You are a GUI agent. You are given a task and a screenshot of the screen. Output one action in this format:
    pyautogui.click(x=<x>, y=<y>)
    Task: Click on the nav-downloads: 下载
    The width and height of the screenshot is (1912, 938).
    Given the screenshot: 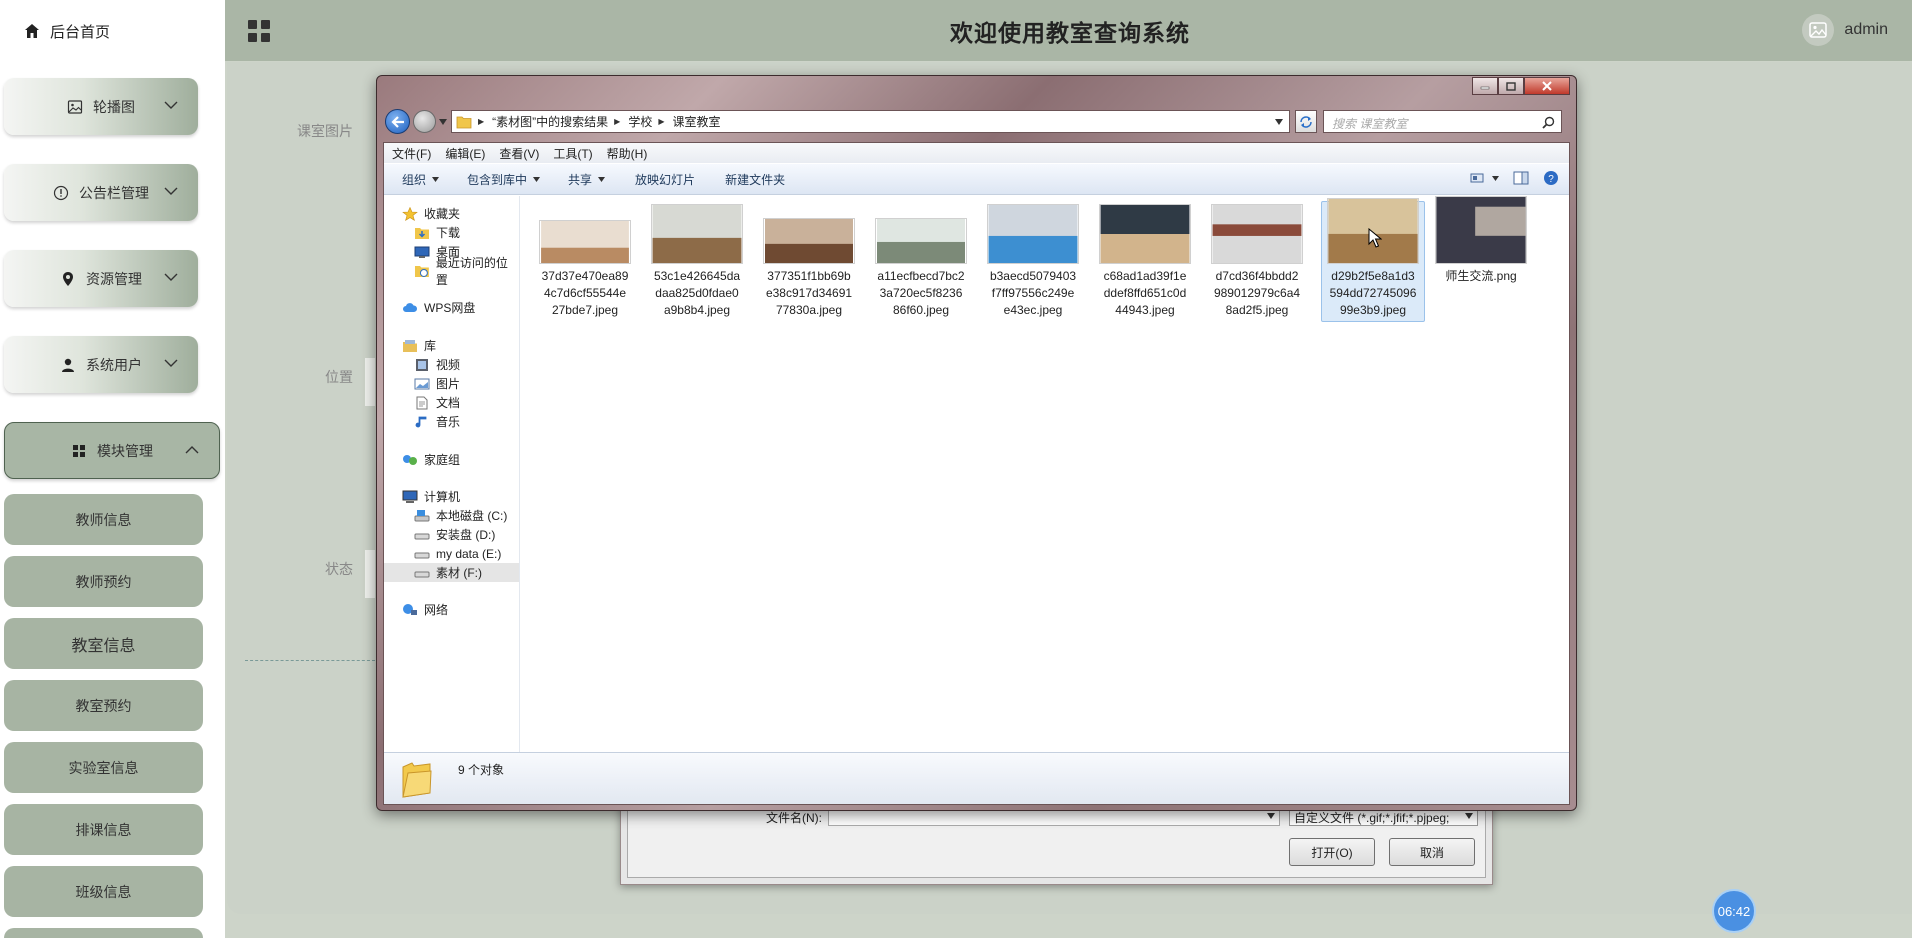 What is the action you would take?
    pyautogui.click(x=437, y=232)
    